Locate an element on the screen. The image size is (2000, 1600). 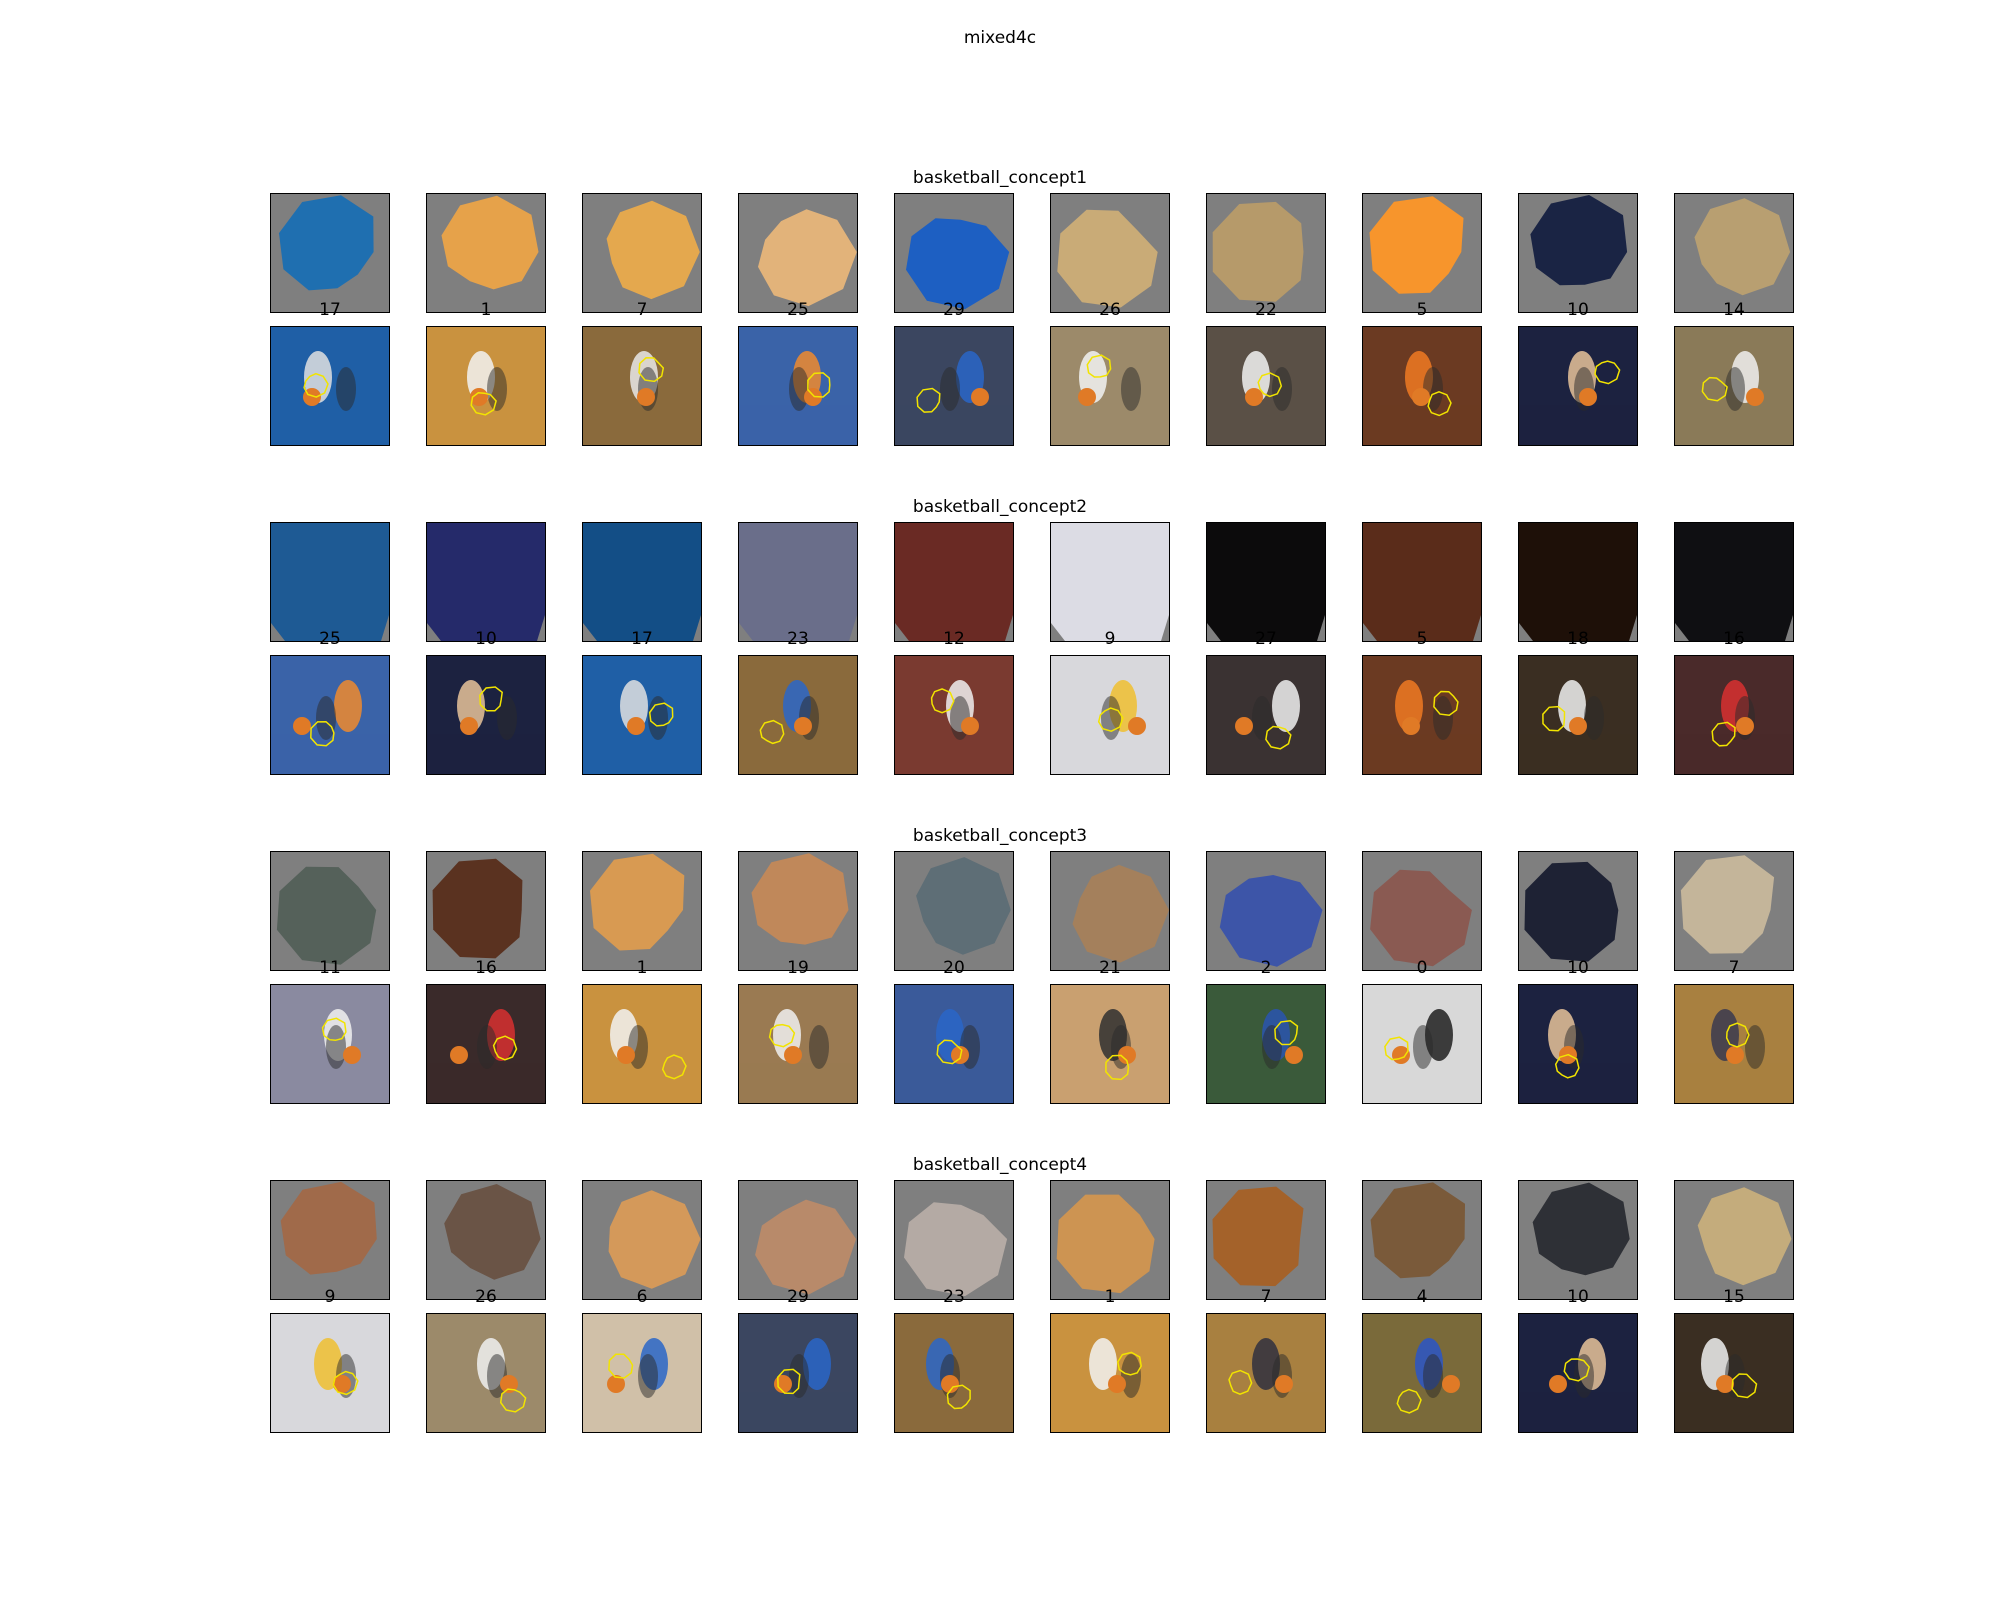
concept-title: basketball_concept1 is located at coordinates (1000, 178).